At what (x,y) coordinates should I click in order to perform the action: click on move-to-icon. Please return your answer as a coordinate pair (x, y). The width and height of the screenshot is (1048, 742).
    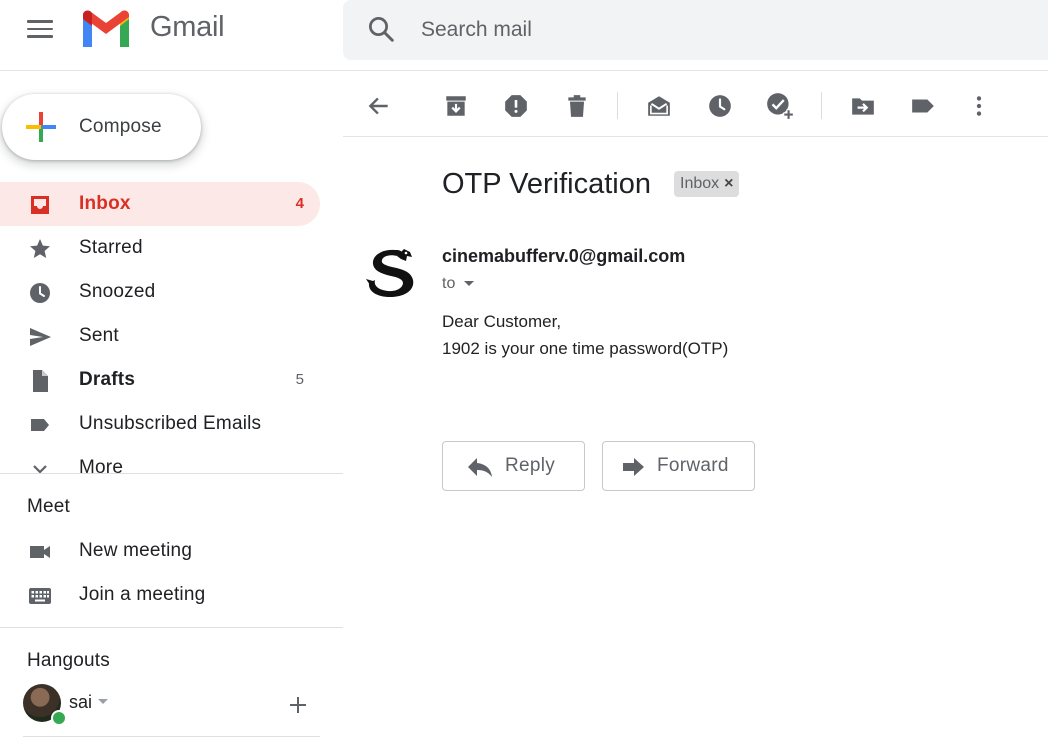
    Looking at the image, I should click on (863, 106).